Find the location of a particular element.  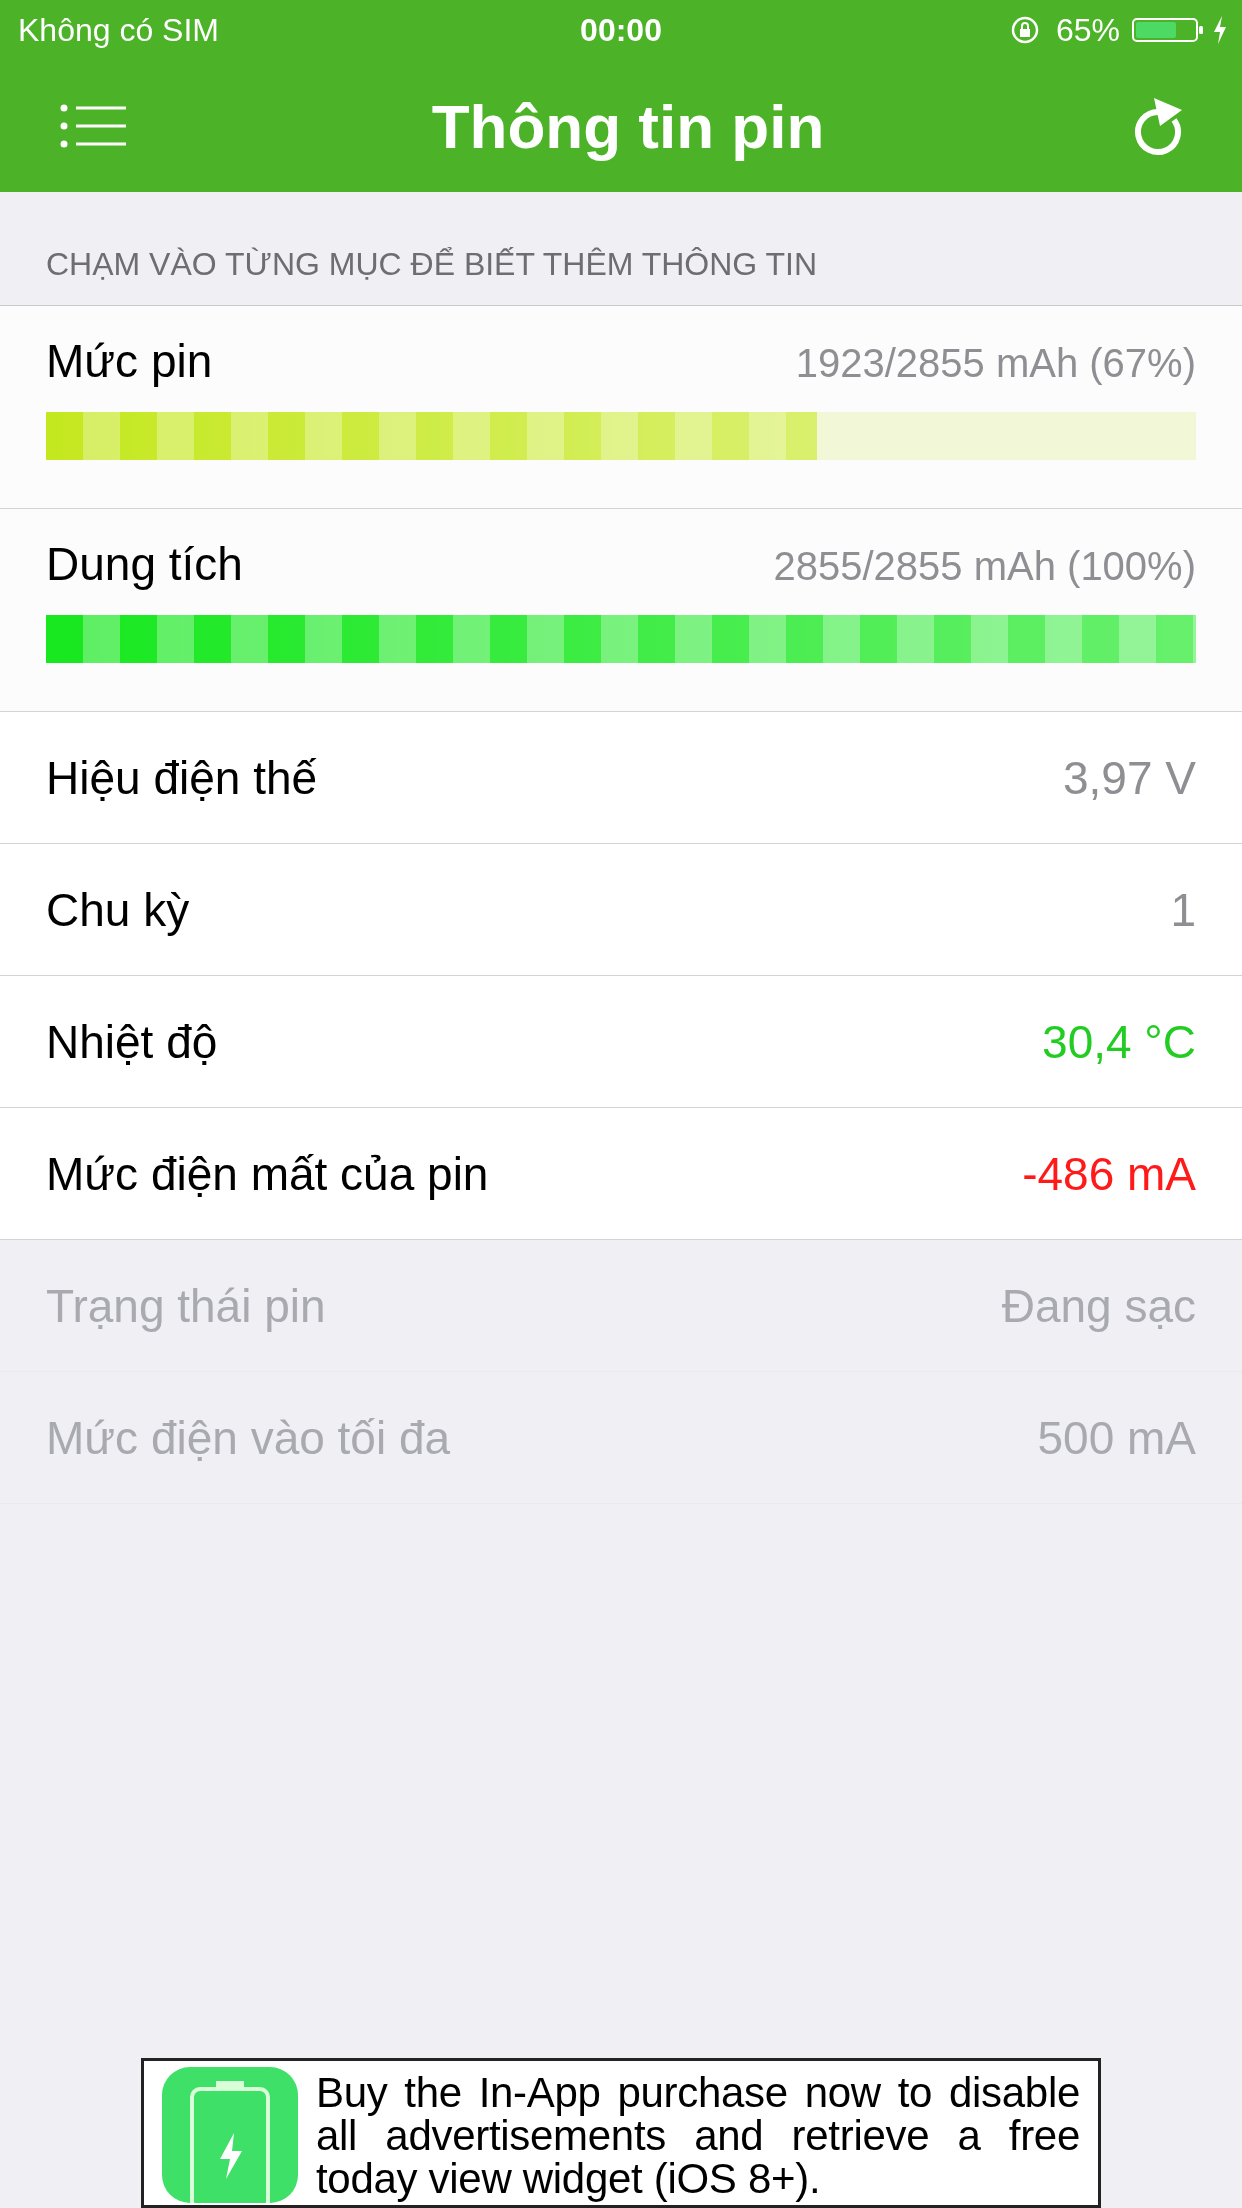

row-value: 30,4 °C is located at coordinates (1119, 1041).